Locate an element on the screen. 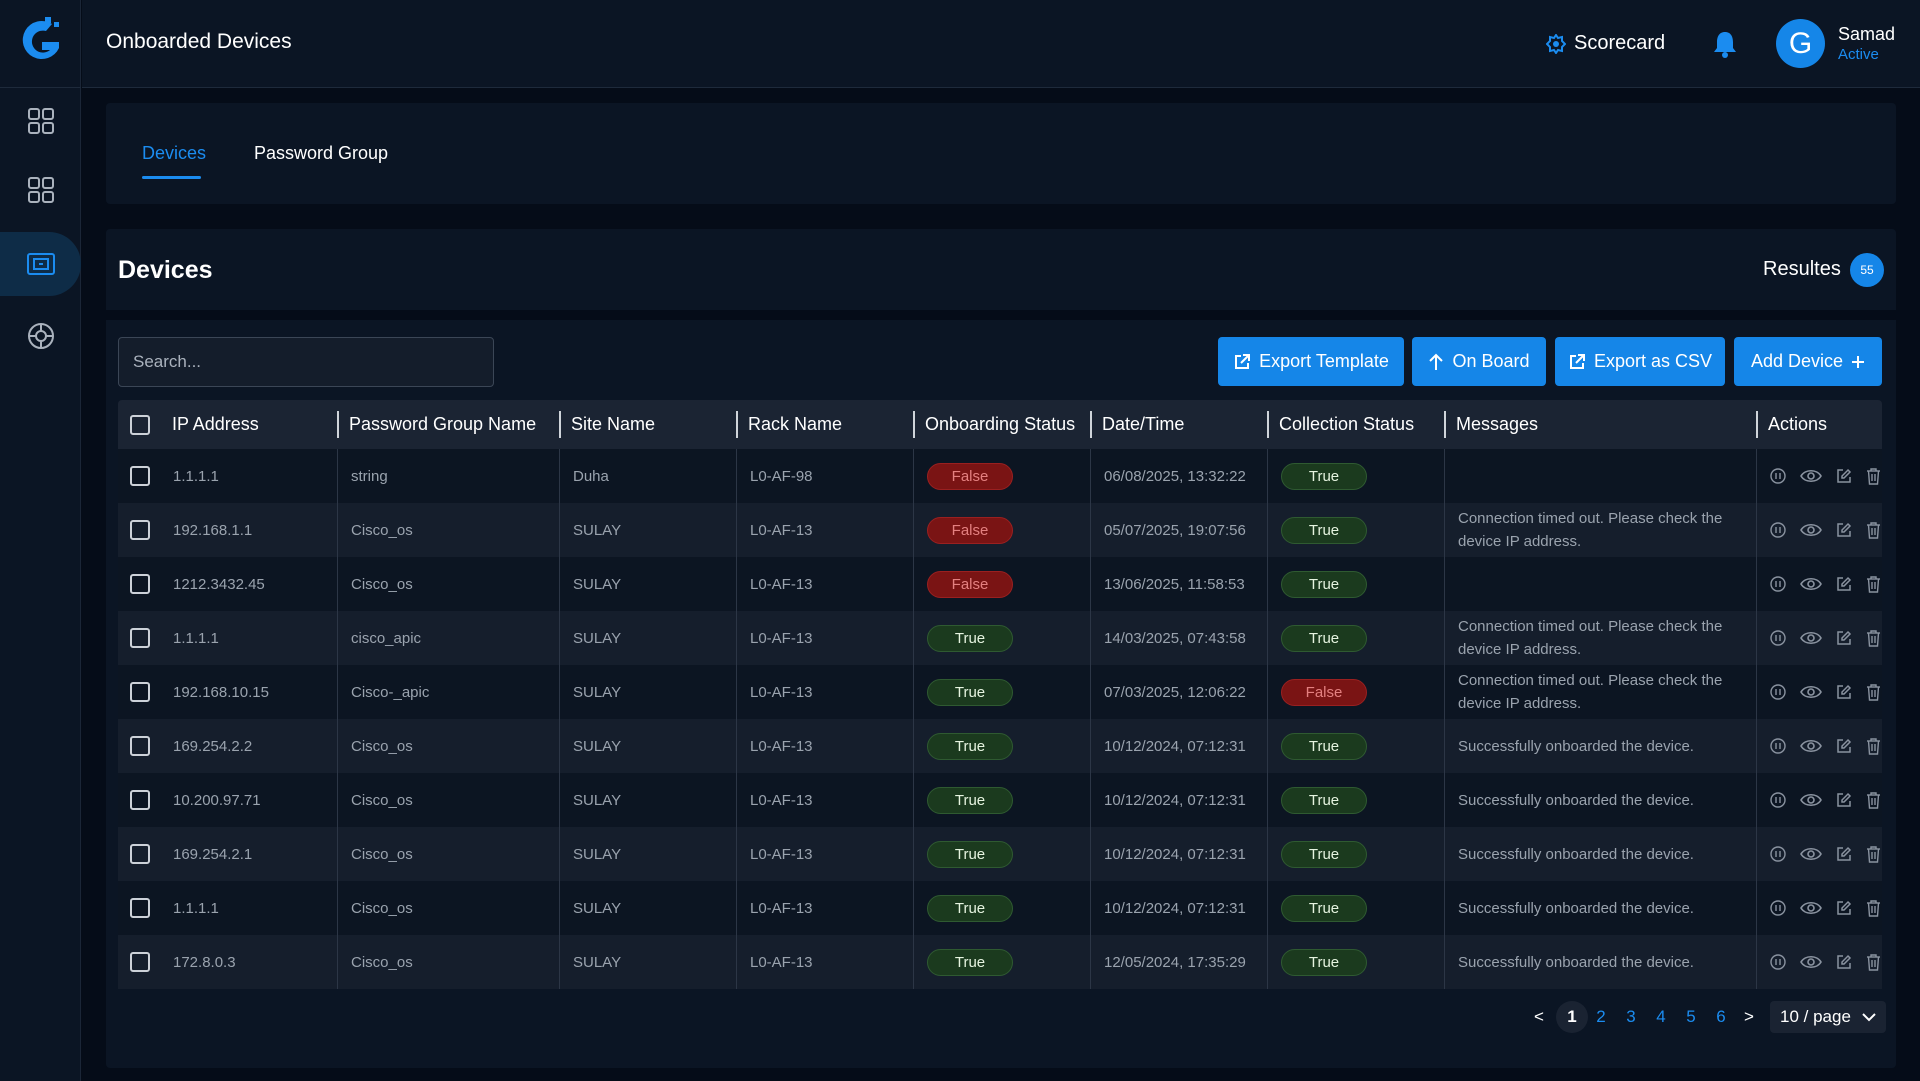 This screenshot has height=1081, width=1920. col-password-group: Password Group Name is located at coordinates (448, 424).